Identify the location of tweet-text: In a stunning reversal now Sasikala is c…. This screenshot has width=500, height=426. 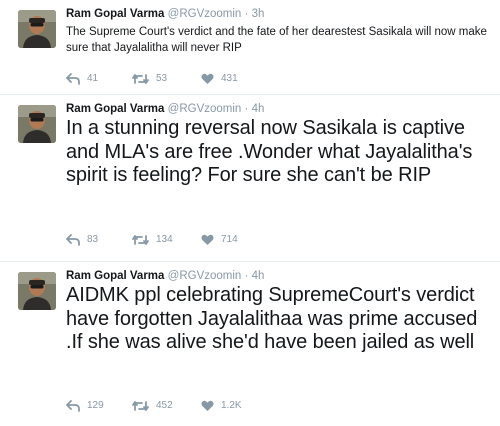
(269, 151).